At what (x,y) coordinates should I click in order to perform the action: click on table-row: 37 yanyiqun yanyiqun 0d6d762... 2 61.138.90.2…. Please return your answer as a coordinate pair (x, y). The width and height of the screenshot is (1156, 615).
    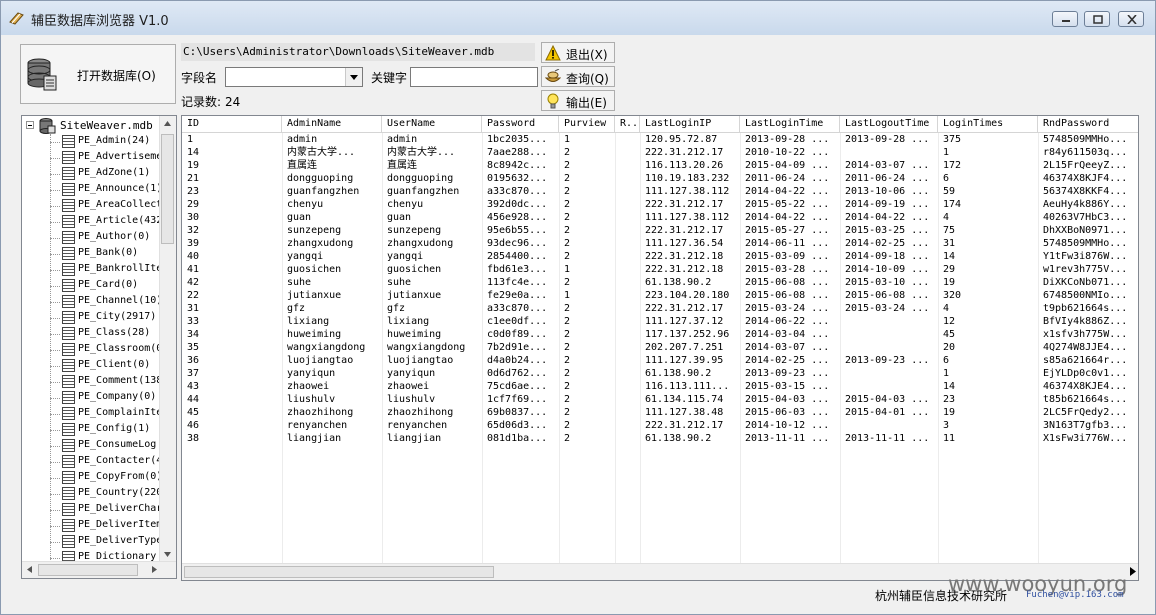
    Looking at the image, I should click on (660, 373).